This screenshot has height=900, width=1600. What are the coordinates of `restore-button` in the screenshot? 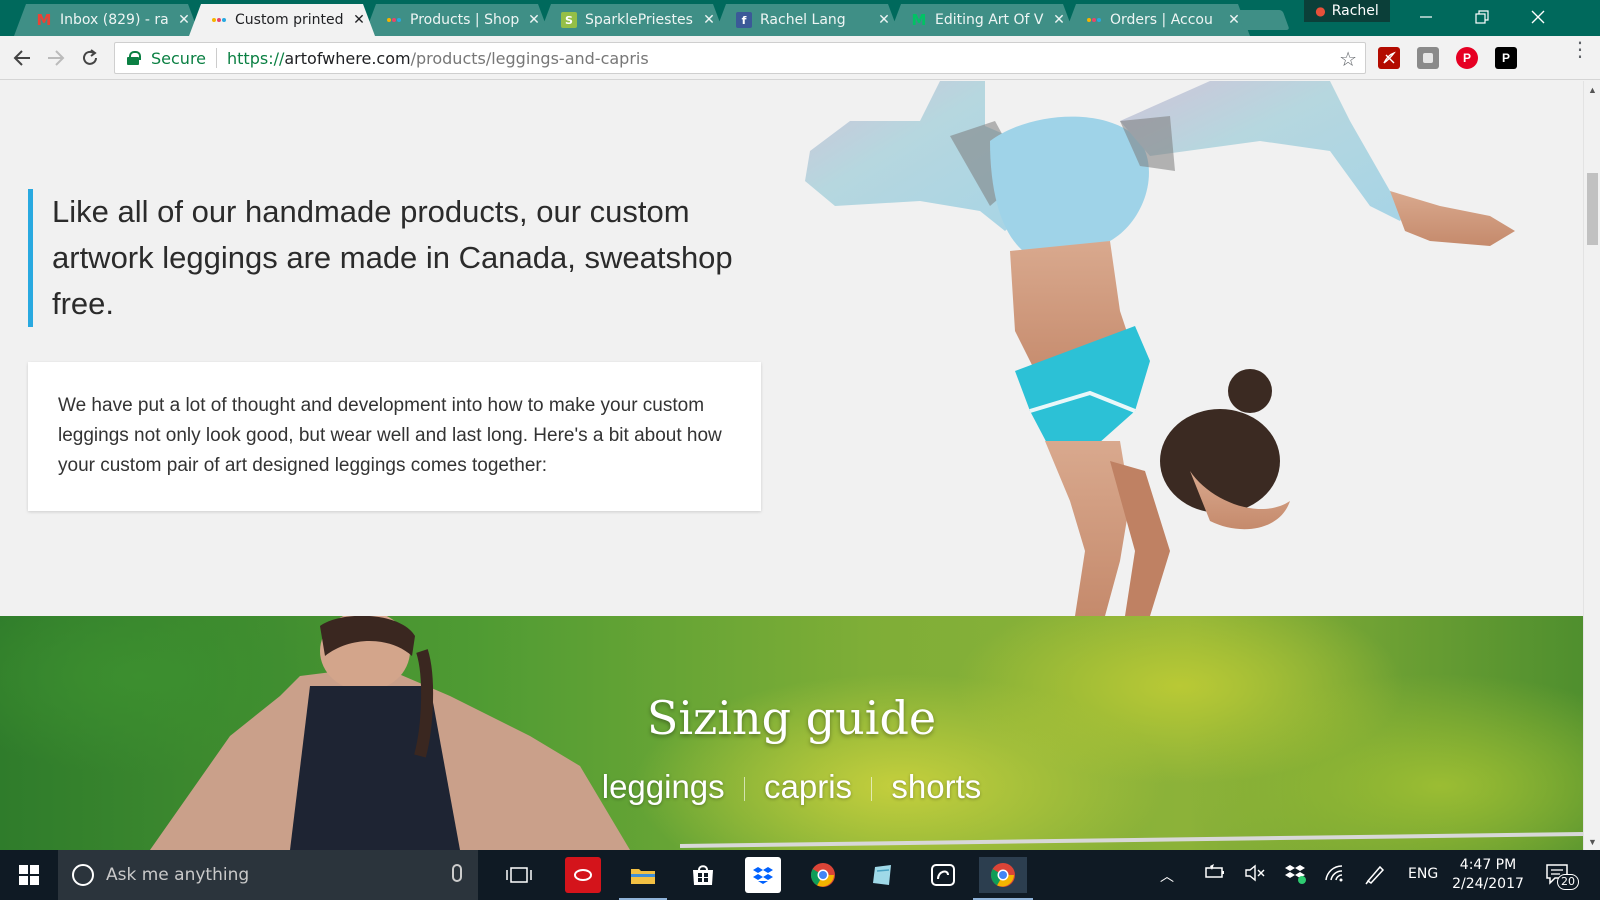 It's located at (1482, 17).